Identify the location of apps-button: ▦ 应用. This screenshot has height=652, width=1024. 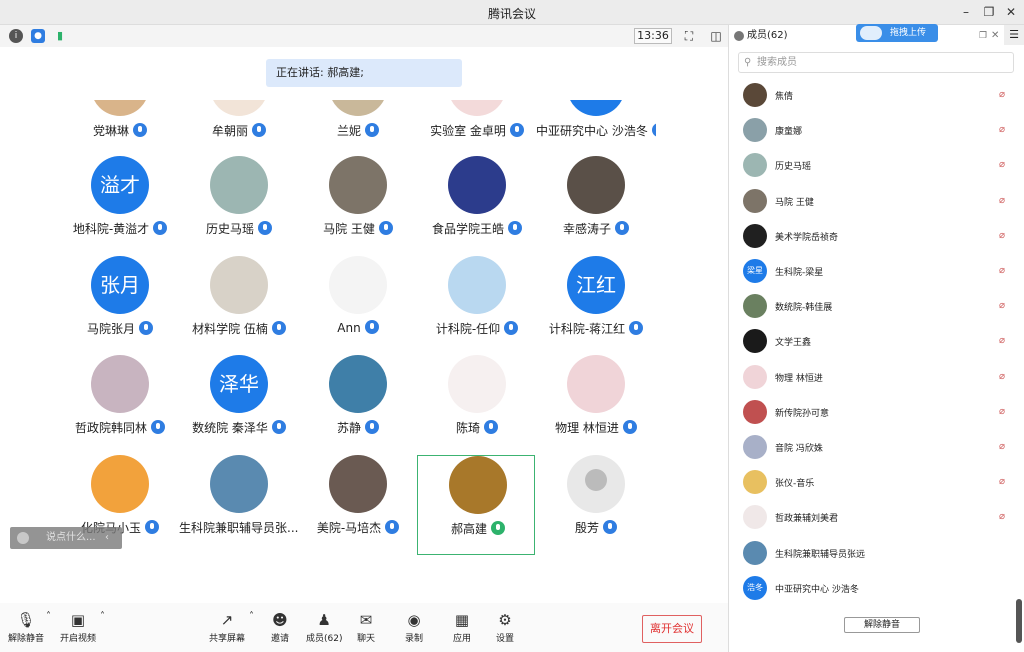
(462, 627).